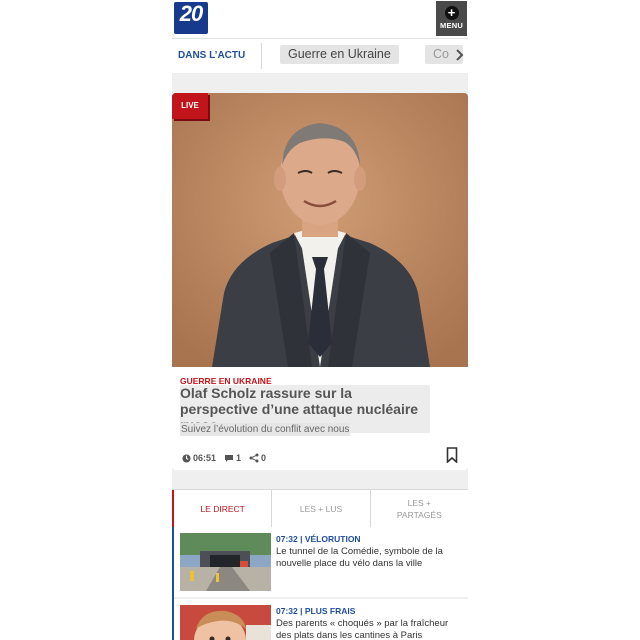 This screenshot has height=640, width=640. Describe the element at coordinates (451, 25) in the screenshot. I see `menu-label: MENU` at that location.